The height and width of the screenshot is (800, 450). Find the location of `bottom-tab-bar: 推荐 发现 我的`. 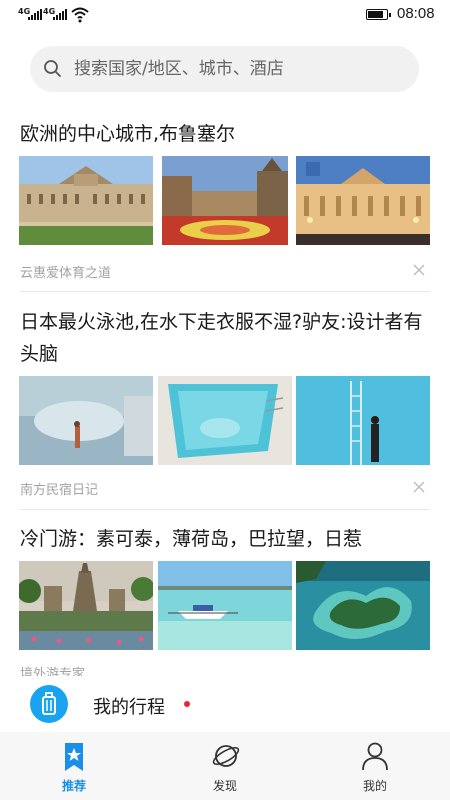

bottom-tab-bar: 推荐 发现 我的 is located at coordinates (225, 766).